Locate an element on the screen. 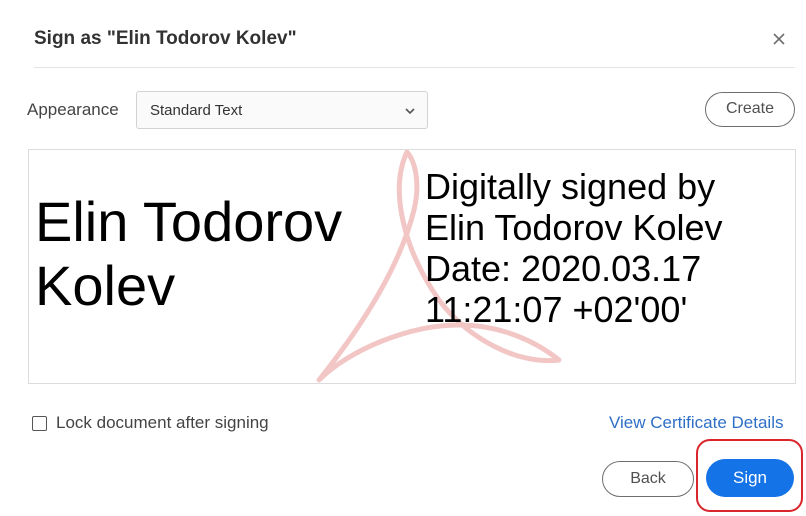 This screenshot has height=516, width=806. back-button: Back is located at coordinates (648, 479).